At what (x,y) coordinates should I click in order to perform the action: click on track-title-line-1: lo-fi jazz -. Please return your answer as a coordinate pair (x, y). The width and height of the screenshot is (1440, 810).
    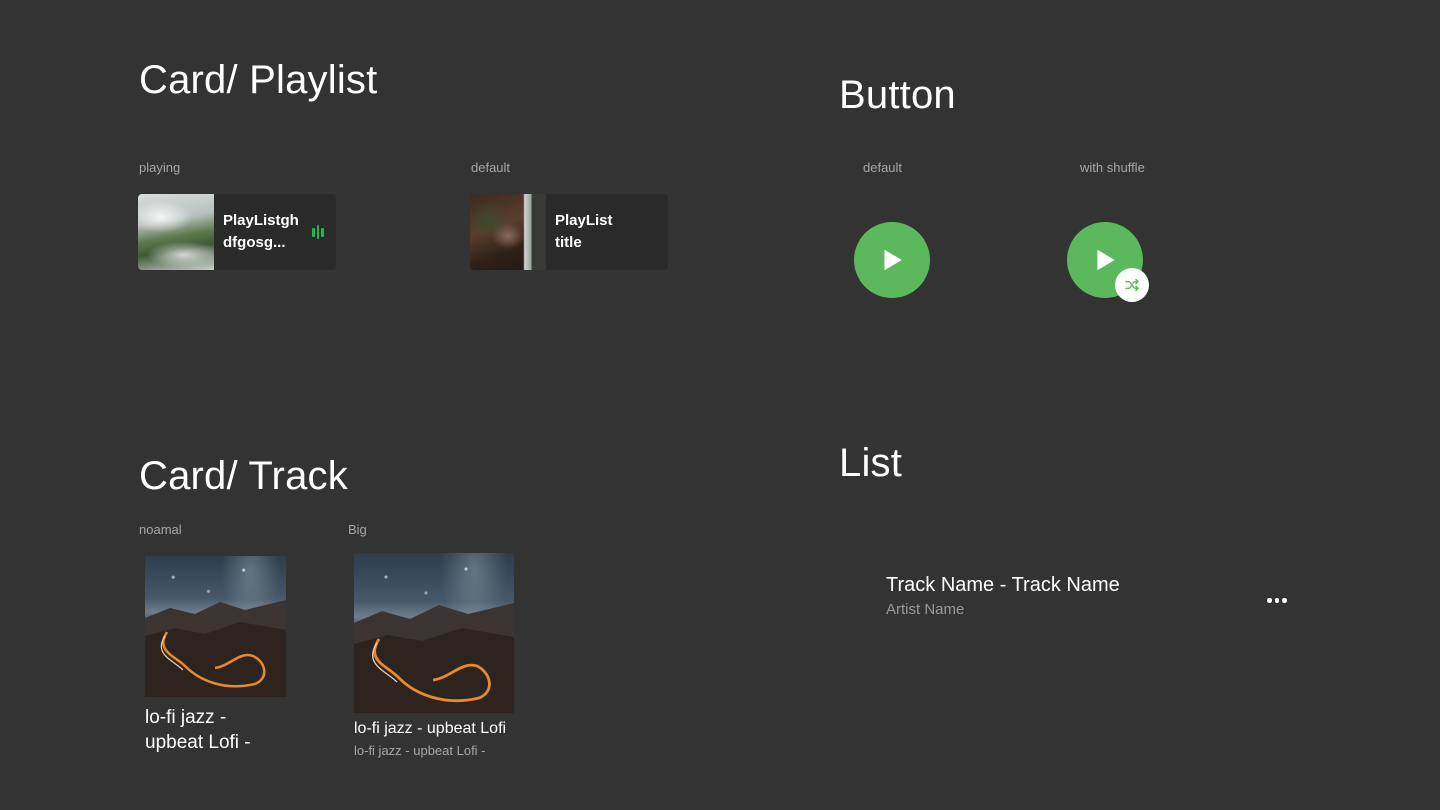
    Looking at the image, I should click on (186, 717).